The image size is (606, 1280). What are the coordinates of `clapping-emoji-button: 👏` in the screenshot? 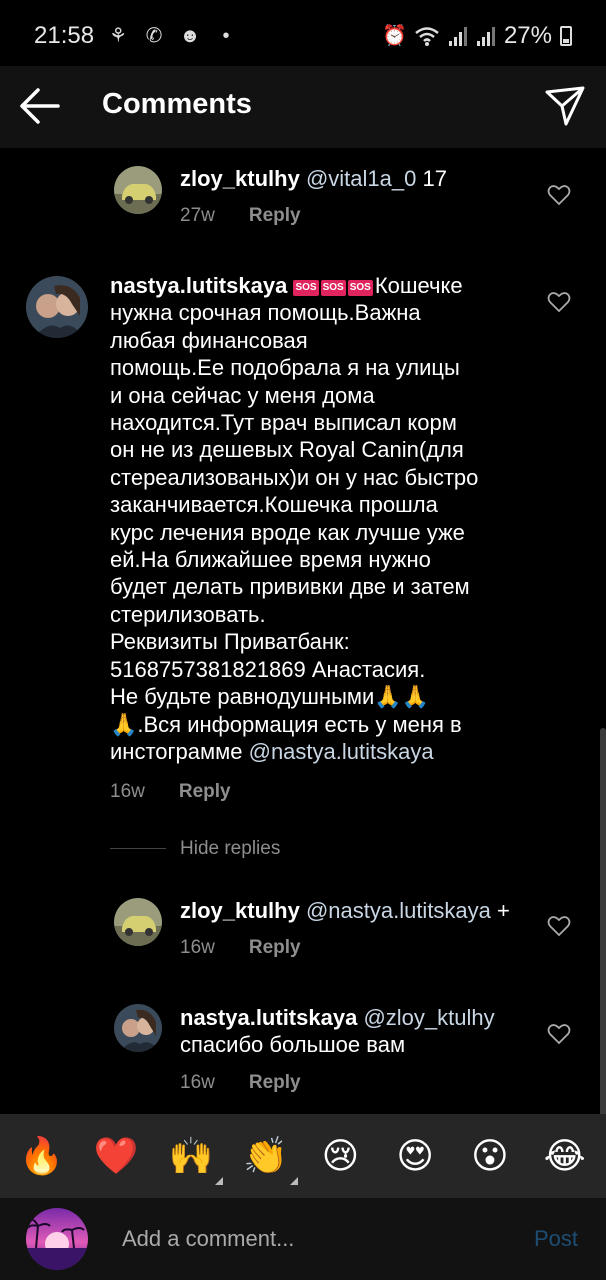 It's located at (269, 1160).